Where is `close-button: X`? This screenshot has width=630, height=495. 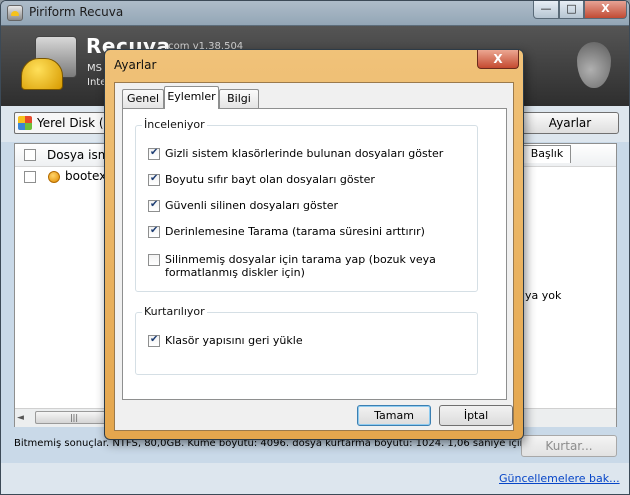
close-button: X is located at coordinates (605, 10).